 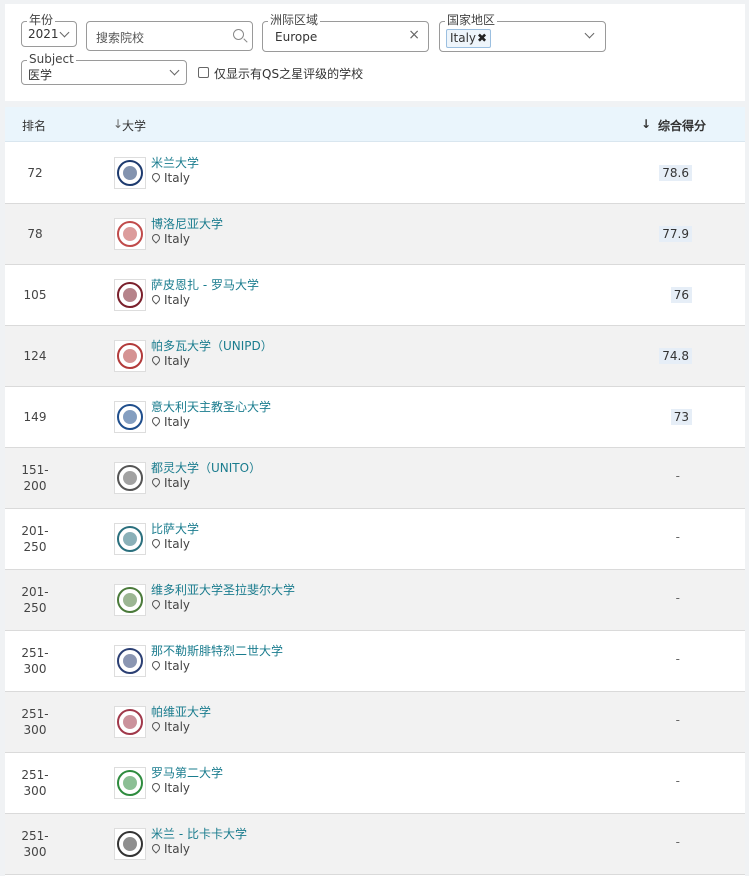 I want to click on table-row: 251- 300 米兰 - 比卡卡大学 Italy -, so click(x=375, y=844).